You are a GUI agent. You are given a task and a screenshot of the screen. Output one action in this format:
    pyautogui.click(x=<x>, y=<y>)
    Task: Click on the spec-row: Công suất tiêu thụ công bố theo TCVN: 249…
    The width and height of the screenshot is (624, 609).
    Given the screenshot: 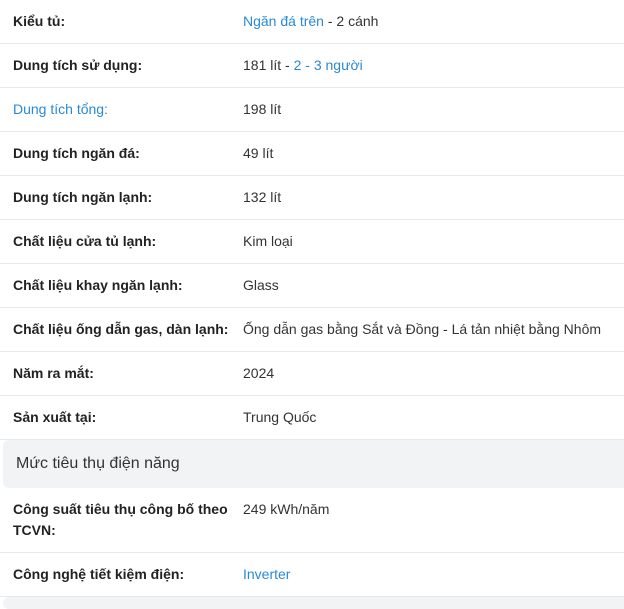 What is the action you would take?
    pyautogui.click(x=312, y=520)
    